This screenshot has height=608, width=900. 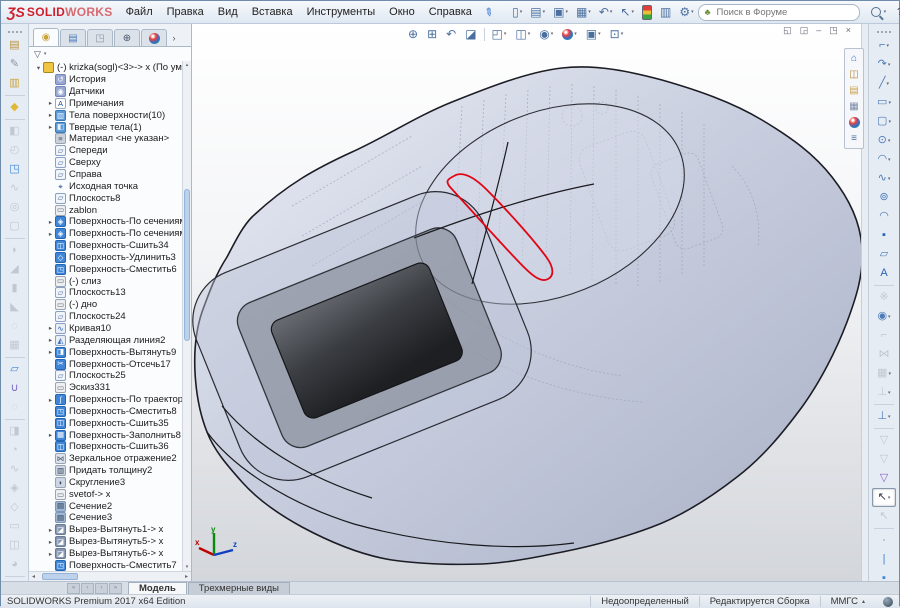 What do you see at coordinates (402, 12) in the screenshot?
I see `menu-Окно: Окно` at bounding box center [402, 12].